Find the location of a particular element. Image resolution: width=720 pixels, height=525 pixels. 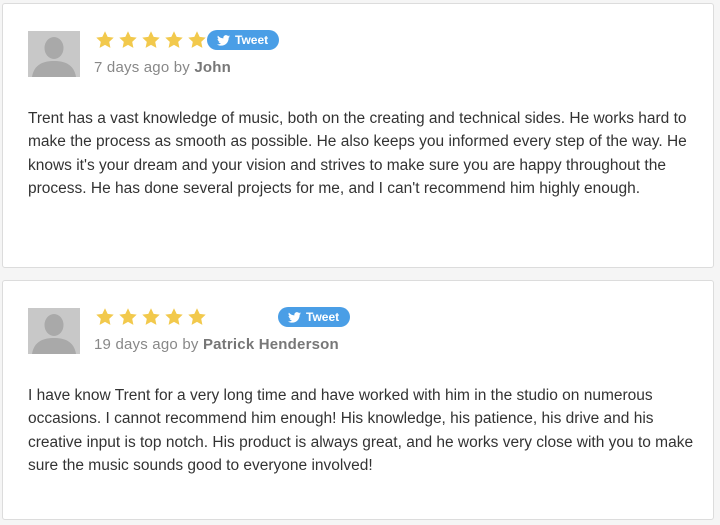

review-date: 7 days ago is located at coordinates (132, 67).